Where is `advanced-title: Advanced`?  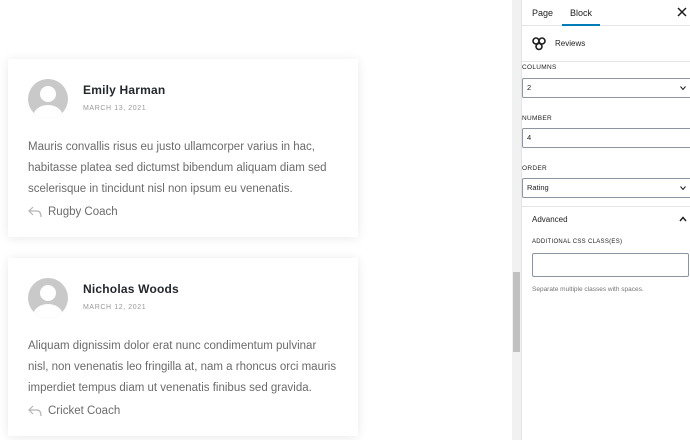 advanced-title: Advanced is located at coordinates (550, 219).